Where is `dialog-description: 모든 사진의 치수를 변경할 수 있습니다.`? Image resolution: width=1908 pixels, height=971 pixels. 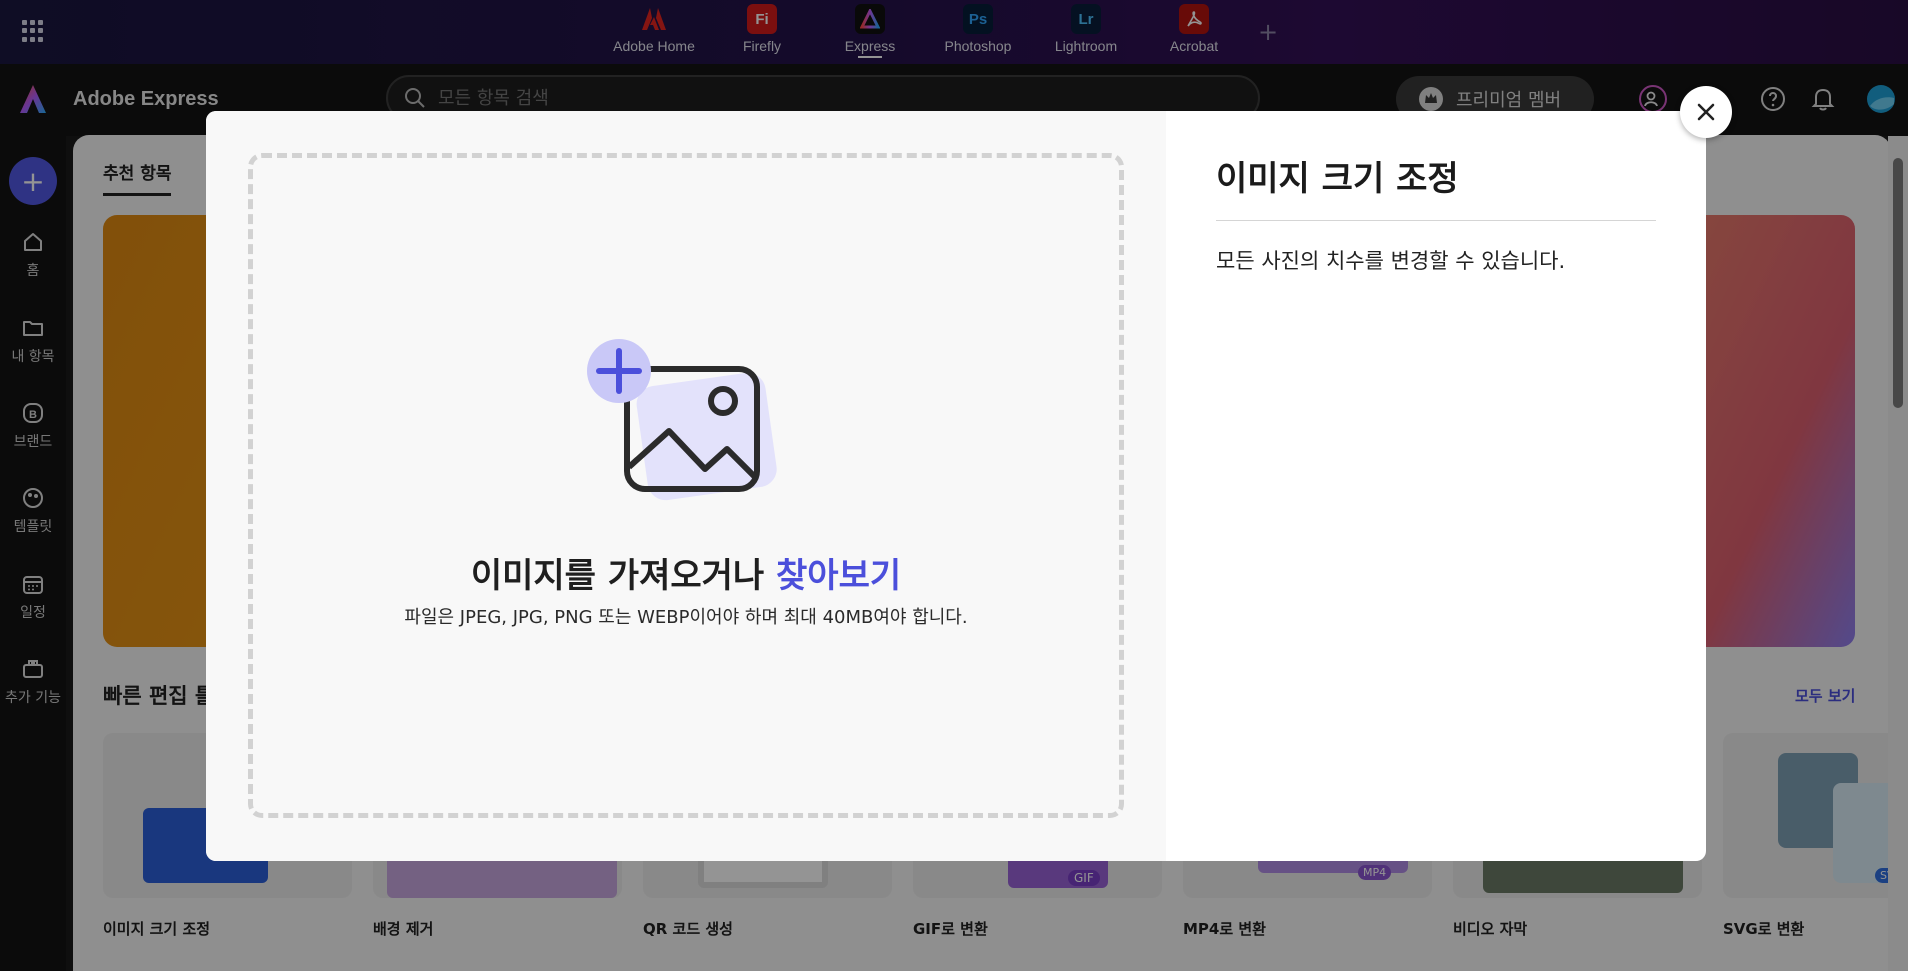
dialog-description: 모든 사진의 치수를 변경할 수 있습니다. is located at coordinates (1391, 261).